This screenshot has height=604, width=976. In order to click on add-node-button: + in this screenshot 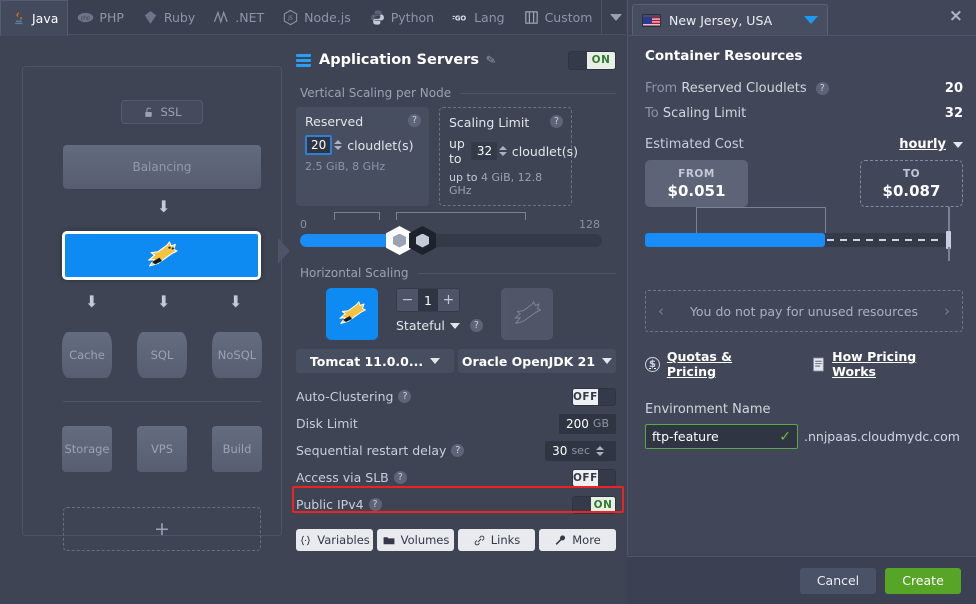, I will do `click(162, 529)`.